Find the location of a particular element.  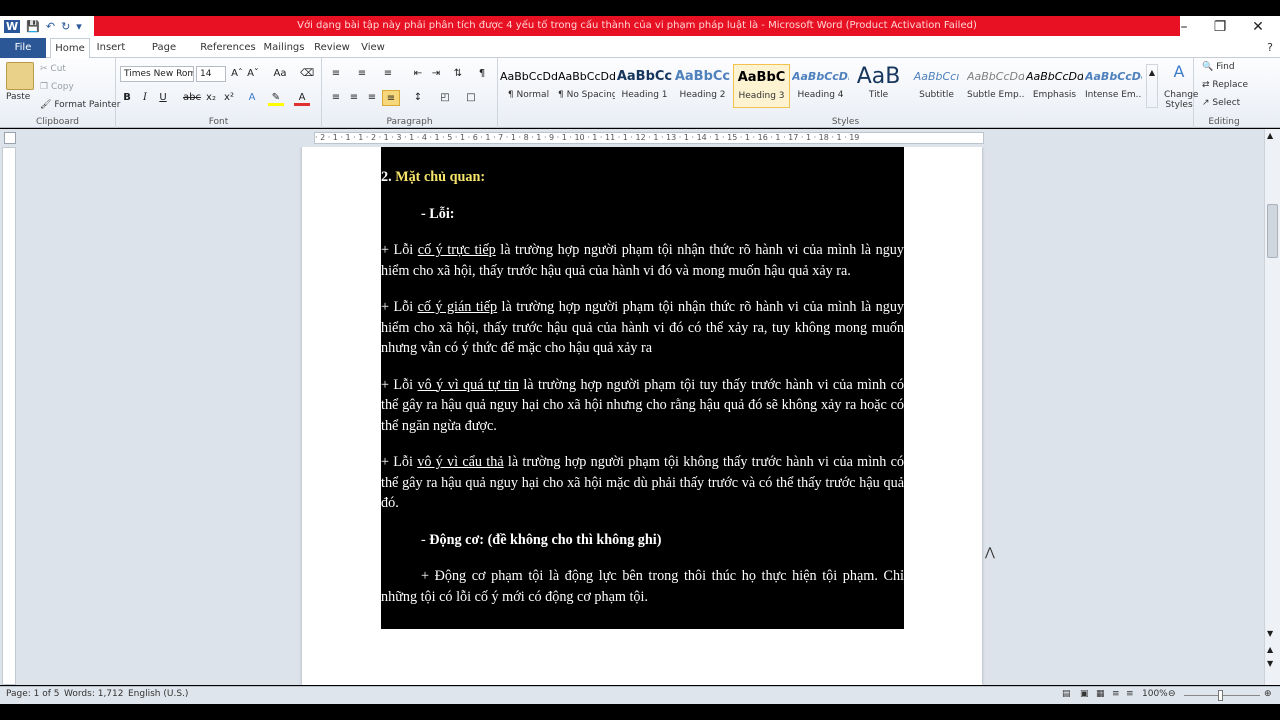

style-title: AaB Title is located at coordinates (878, 86).